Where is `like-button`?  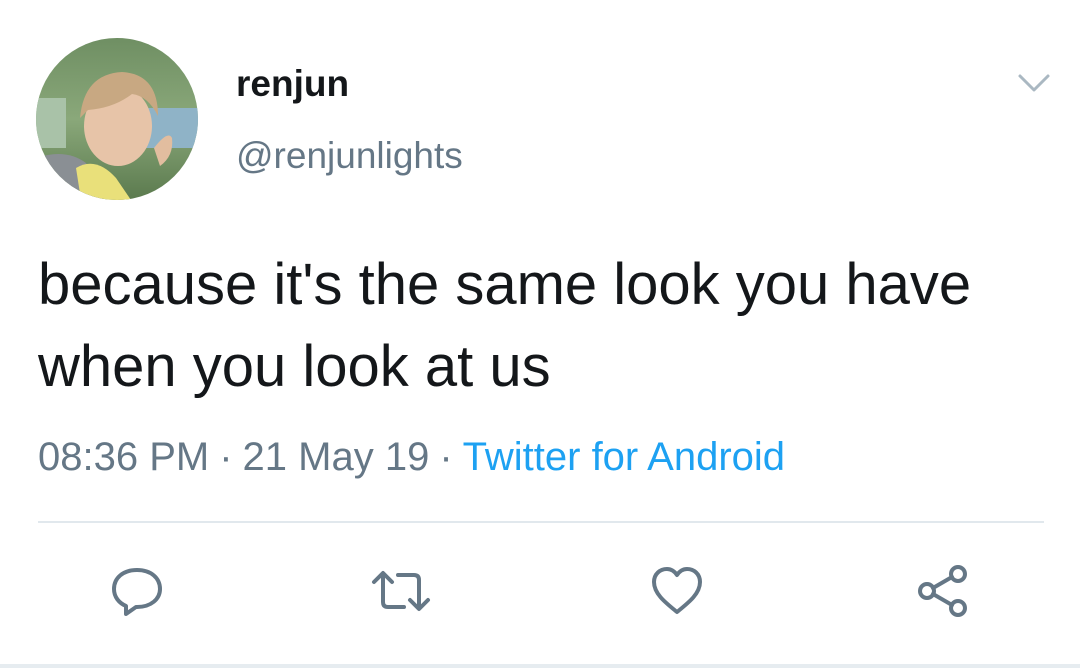 like-button is located at coordinates (677, 591).